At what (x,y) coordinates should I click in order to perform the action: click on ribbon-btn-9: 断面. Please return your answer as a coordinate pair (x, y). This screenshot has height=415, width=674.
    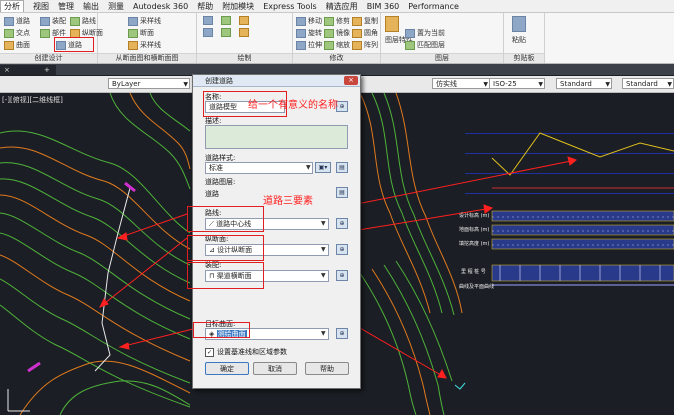
    Looking at the image, I should click on (141, 33).